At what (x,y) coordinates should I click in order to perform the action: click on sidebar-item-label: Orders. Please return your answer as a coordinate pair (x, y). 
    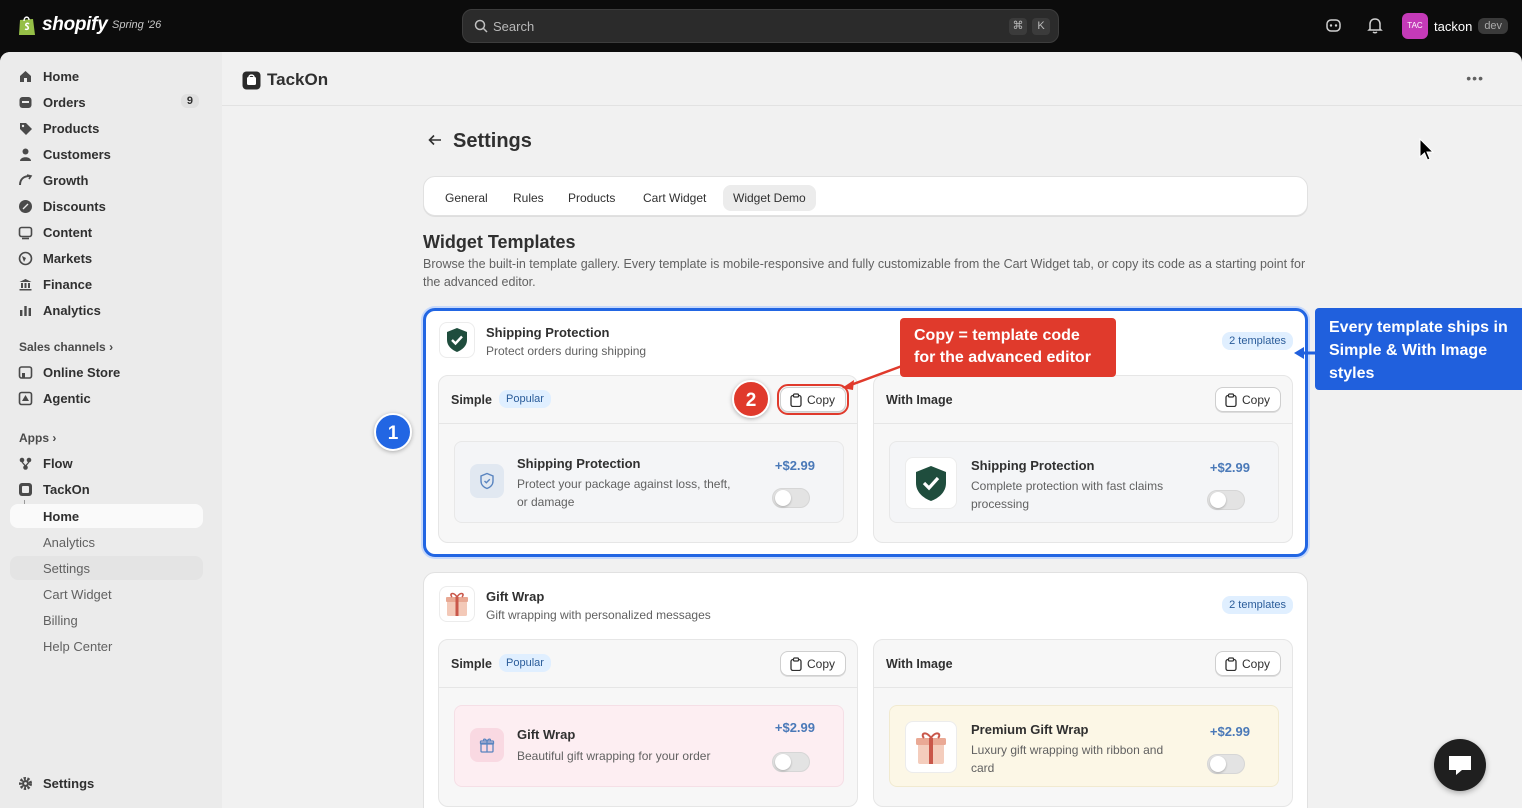
    Looking at the image, I should click on (64, 102).